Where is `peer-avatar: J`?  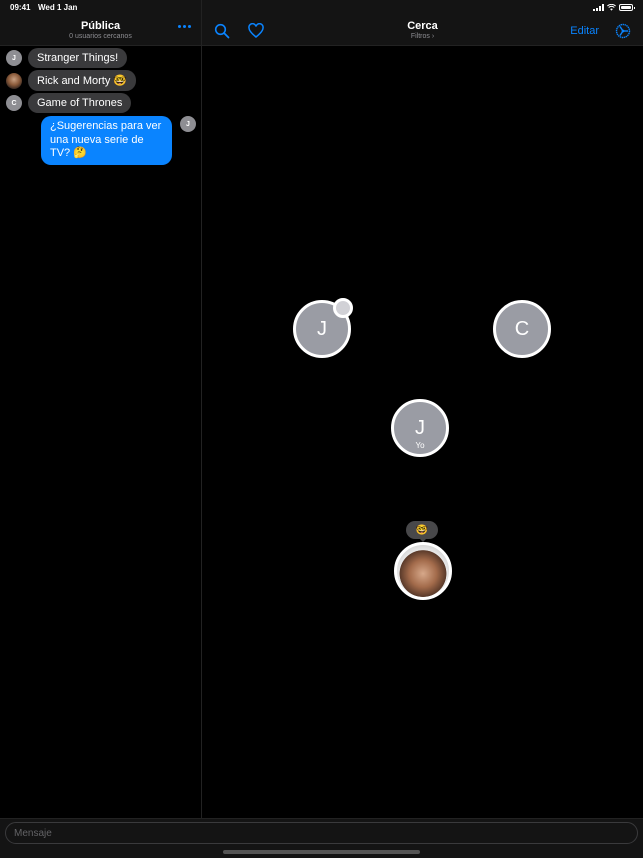
peer-avatar: J is located at coordinates (323, 328).